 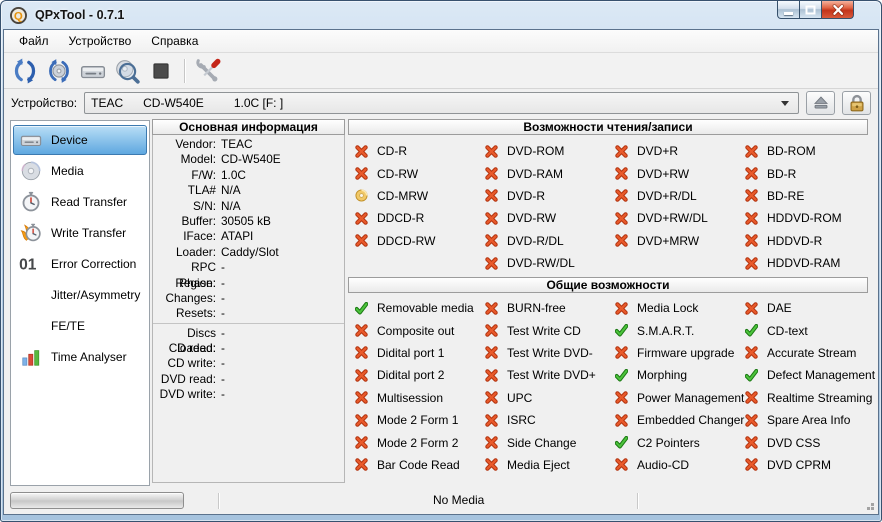 What do you see at coordinates (25, 71) in the screenshot?
I see `refresh-devices-button` at bounding box center [25, 71].